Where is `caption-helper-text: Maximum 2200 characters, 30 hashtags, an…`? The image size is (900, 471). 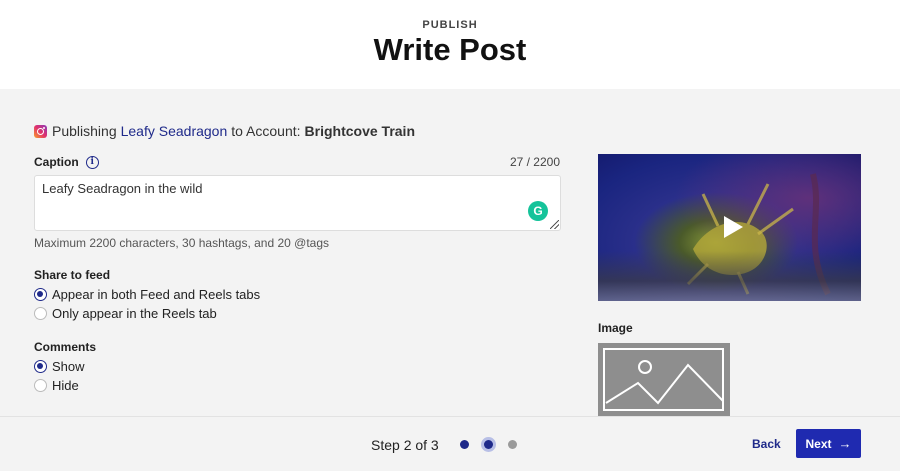
caption-helper-text: Maximum 2200 characters, 30 hashtags, an… is located at coordinates (182, 243).